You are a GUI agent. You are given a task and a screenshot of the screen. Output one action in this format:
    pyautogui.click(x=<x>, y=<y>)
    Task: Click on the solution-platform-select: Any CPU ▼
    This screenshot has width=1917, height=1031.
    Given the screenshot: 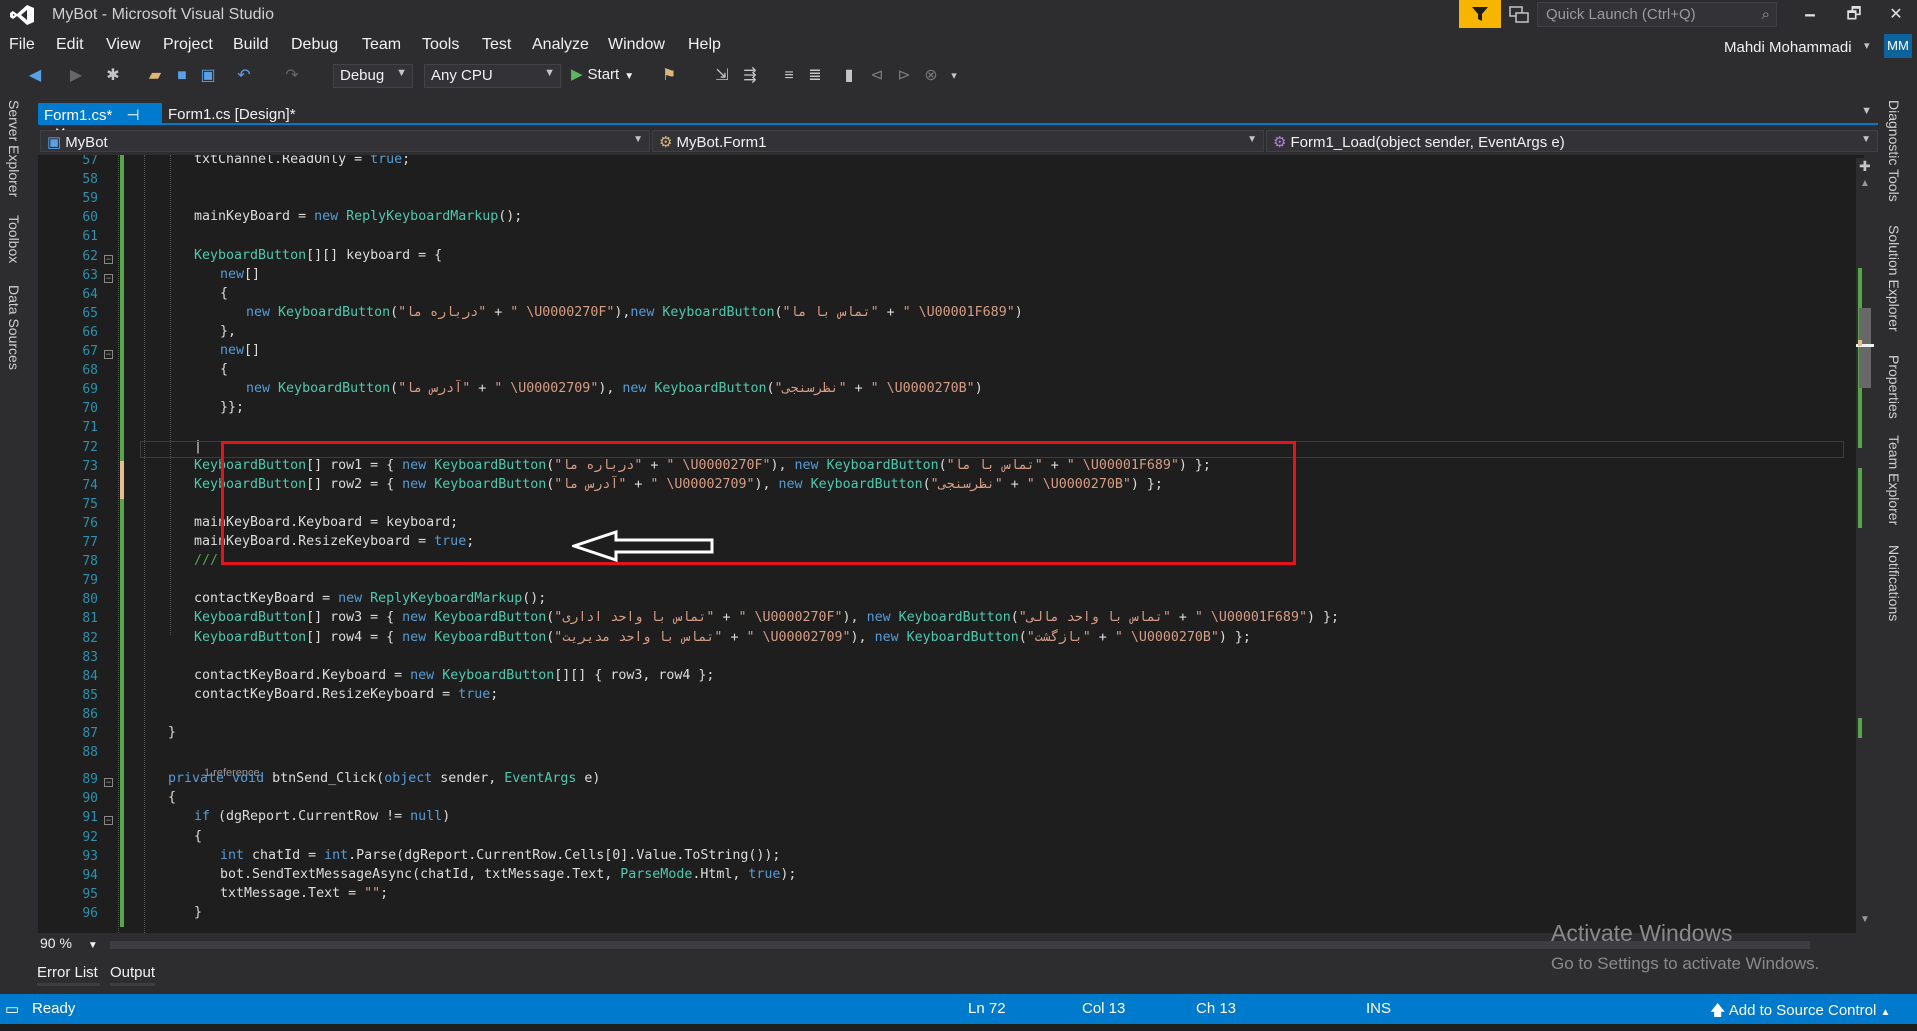 What is the action you would take?
    pyautogui.click(x=492, y=76)
    